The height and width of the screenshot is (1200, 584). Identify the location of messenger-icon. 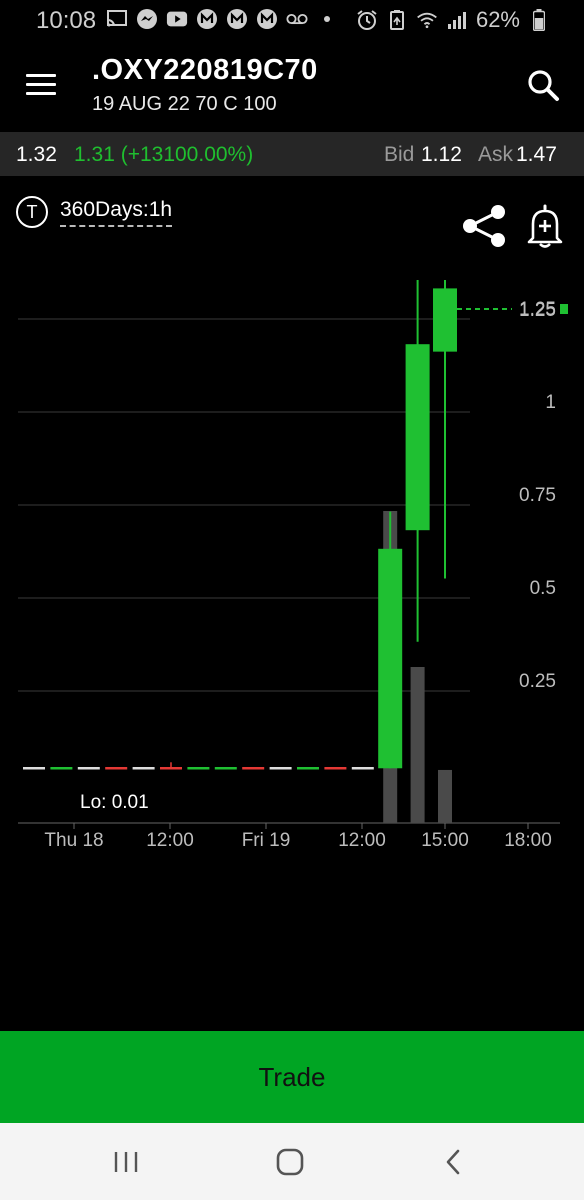
(147, 19).